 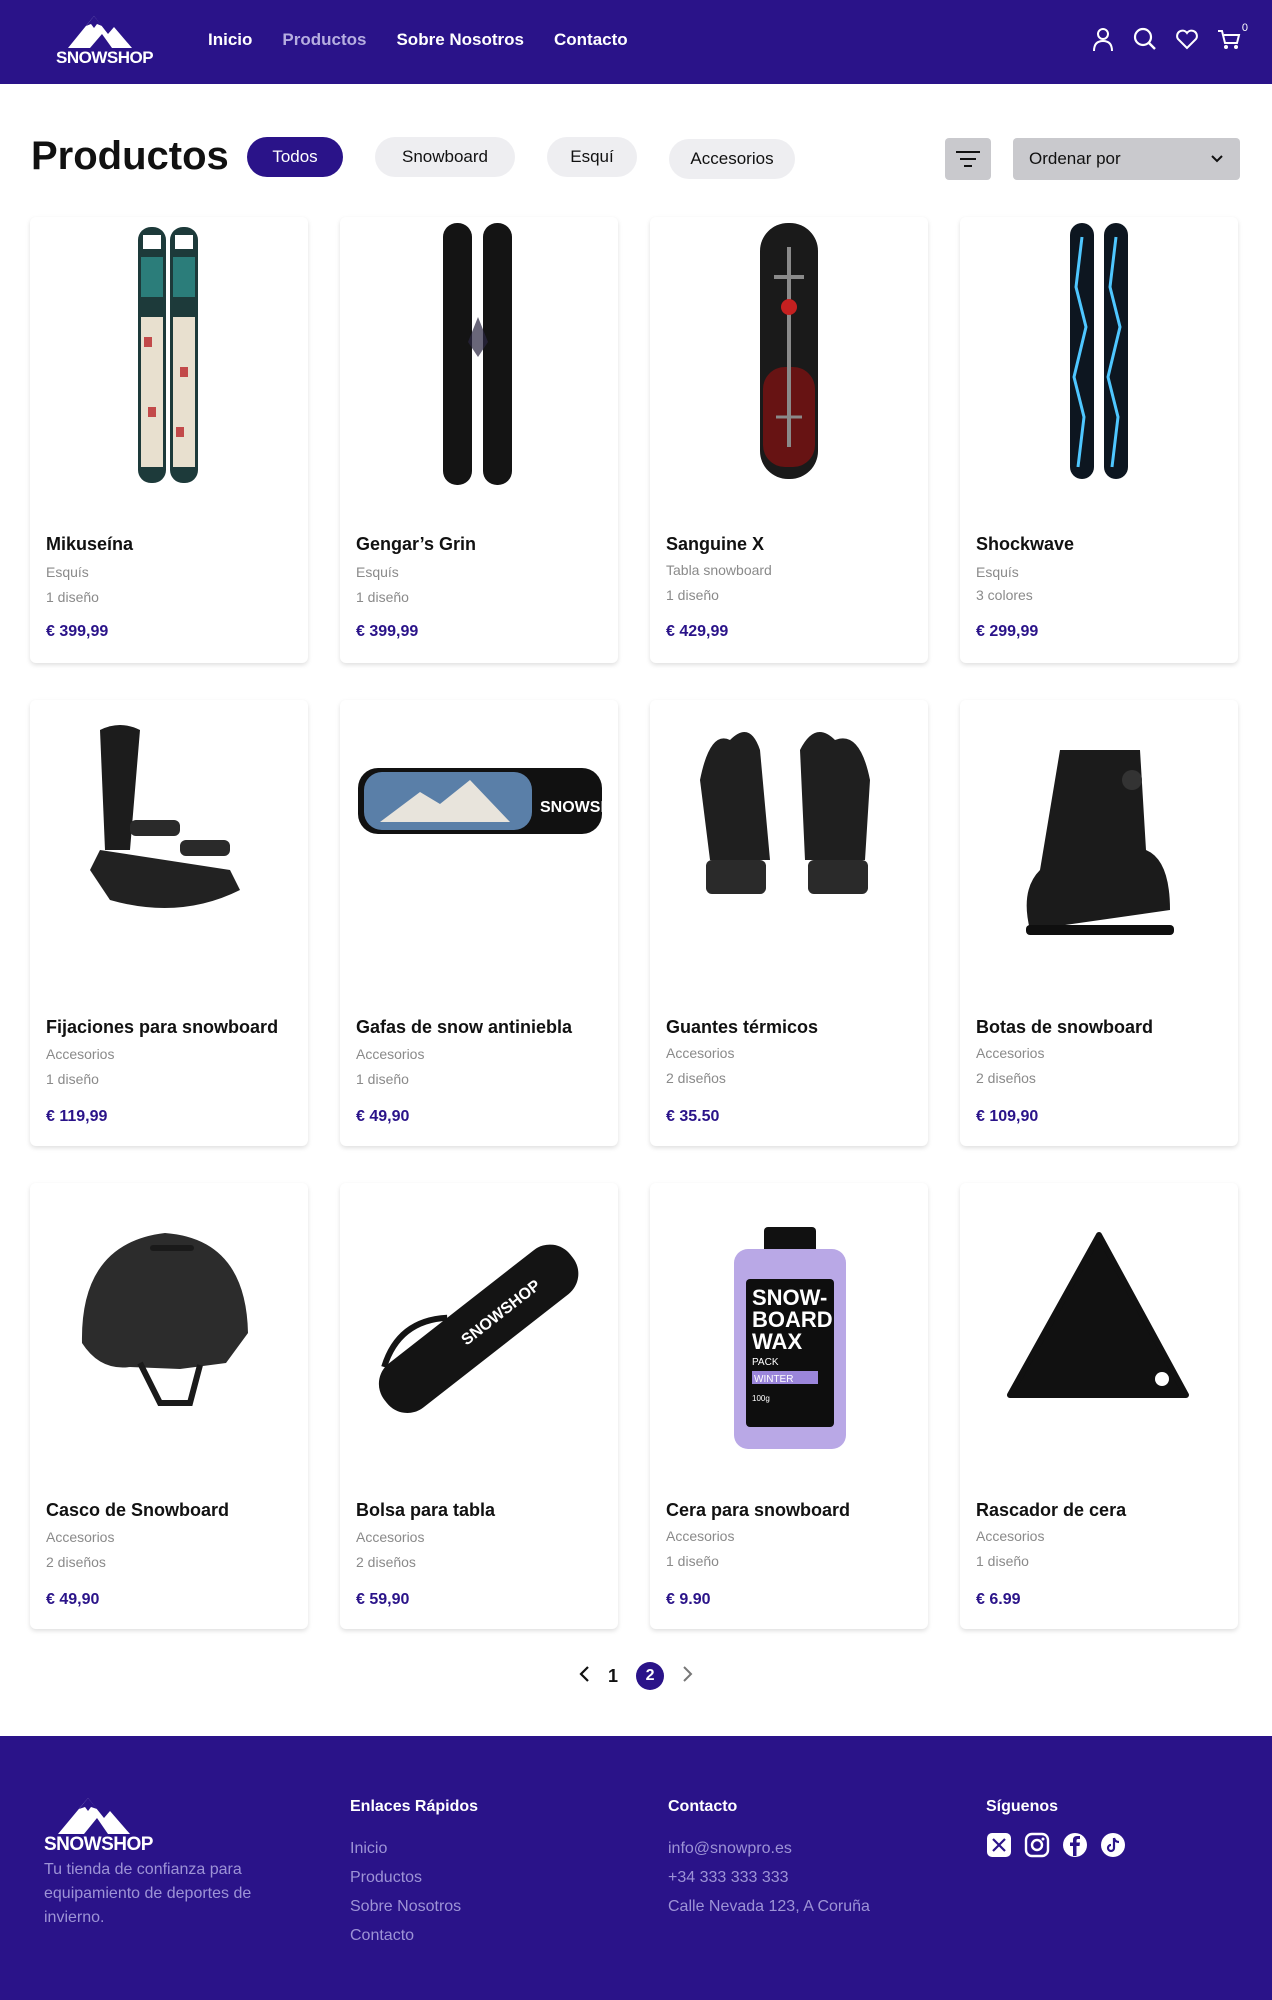 What do you see at coordinates (1051, 1510) in the screenshot?
I see `product-name: Rascador de cera` at bounding box center [1051, 1510].